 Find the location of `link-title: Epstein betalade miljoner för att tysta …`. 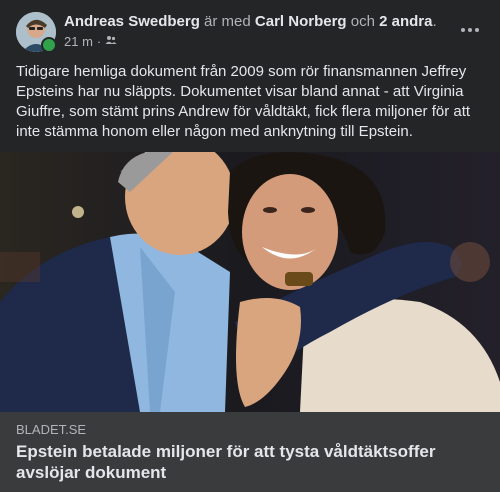

link-title: Epstein betalade miljoner för att tysta … is located at coordinates (250, 462).